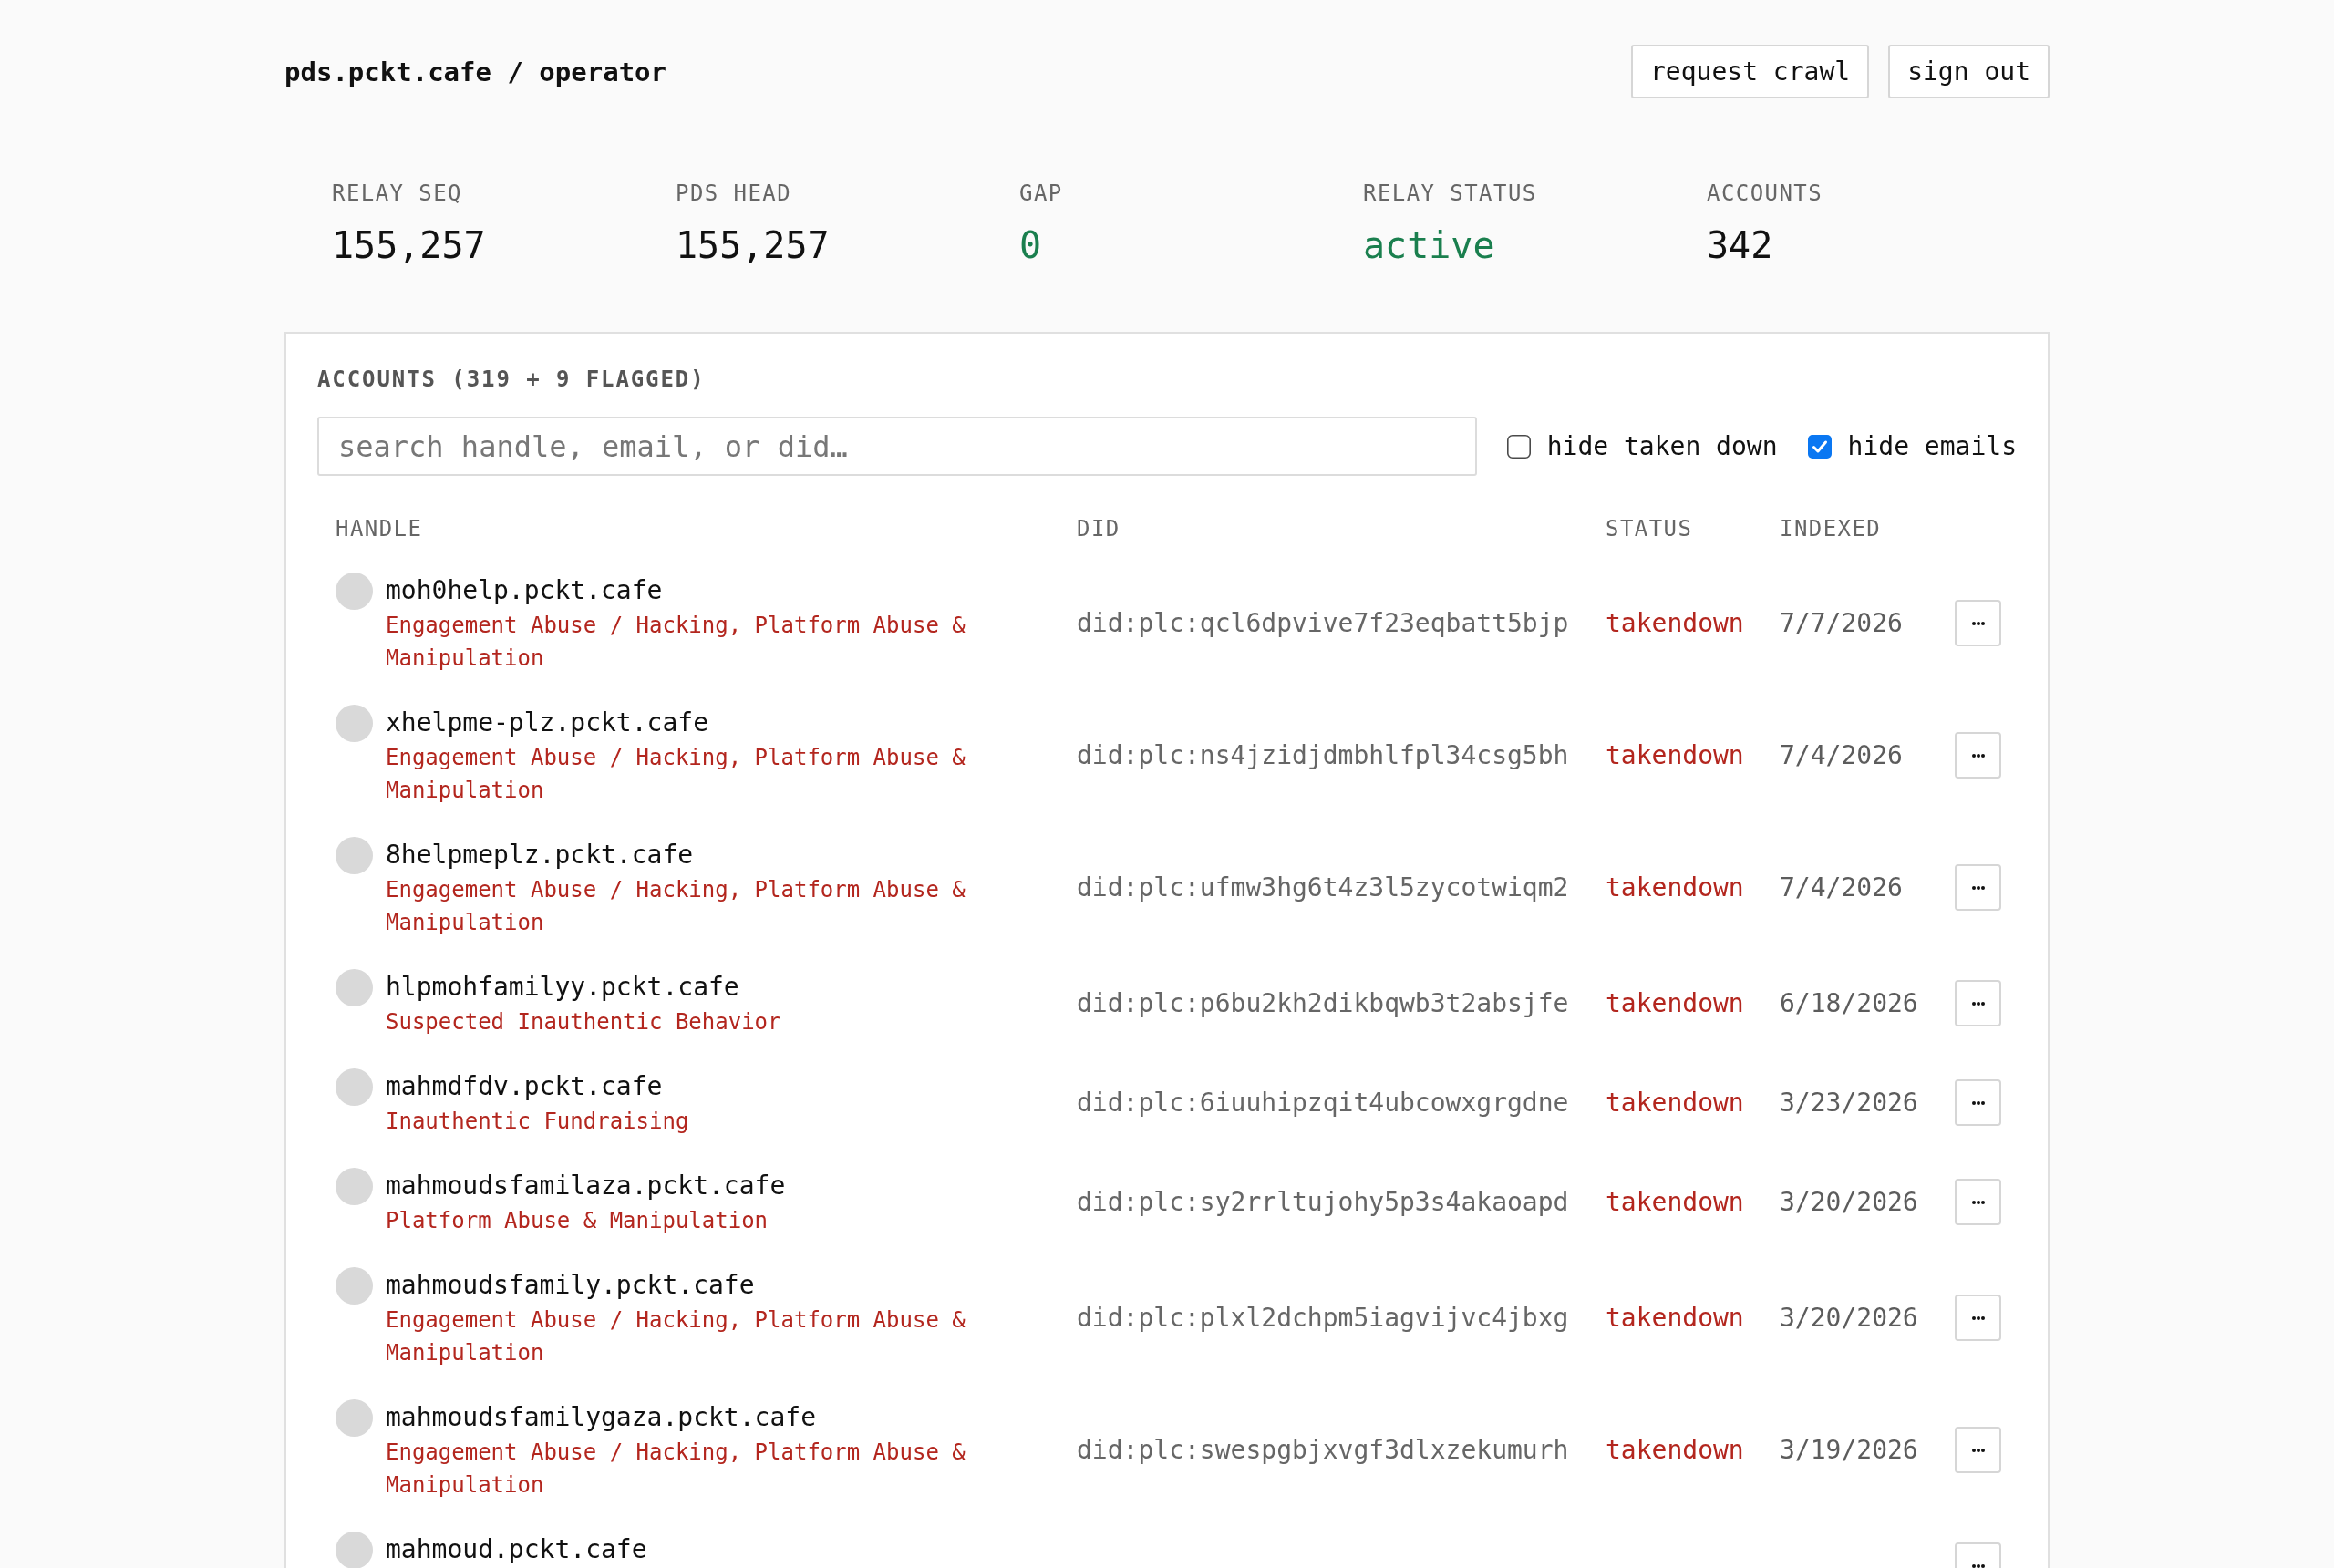 This screenshot has height=1568, width=2334. What do you see at coordinates (1740, 245) in the screenshot?
I see `stat-value: 342` at bounding box center [1740, 245].